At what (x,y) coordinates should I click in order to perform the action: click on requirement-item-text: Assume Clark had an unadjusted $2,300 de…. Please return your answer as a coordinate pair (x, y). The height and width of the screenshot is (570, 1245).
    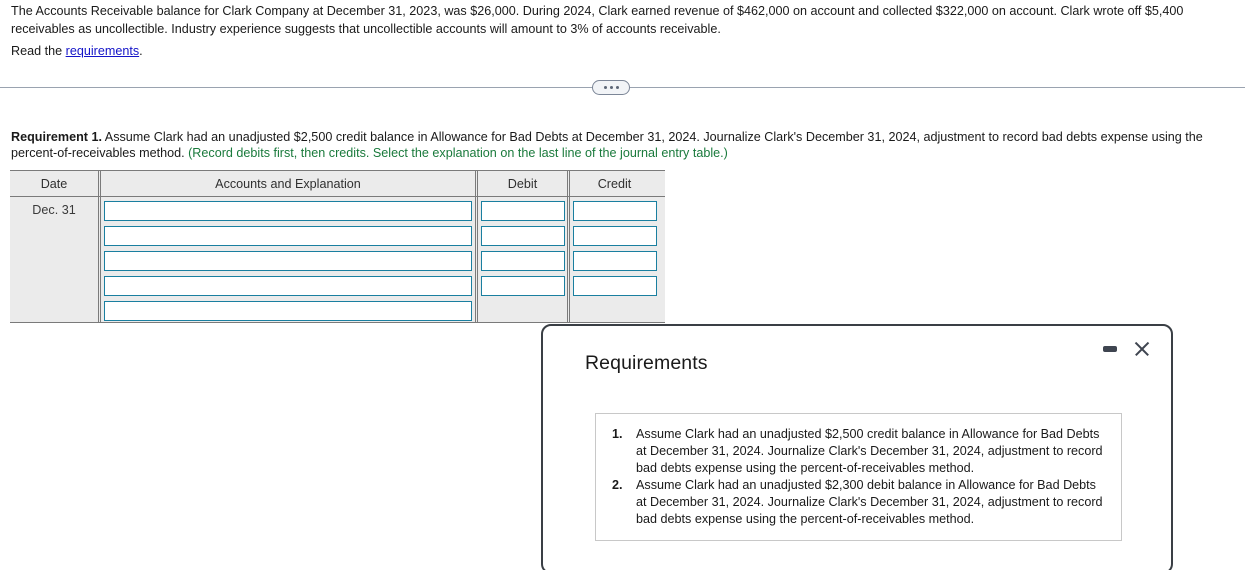
    Looking at the image, I should click on (869, 502).